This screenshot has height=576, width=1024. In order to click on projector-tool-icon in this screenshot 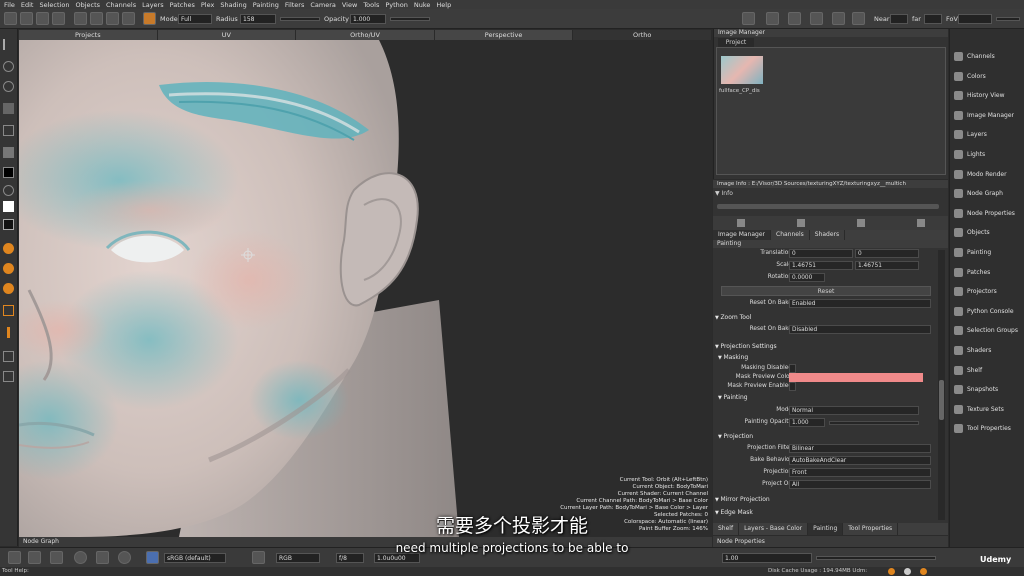, I will do `click(8, 248)`.